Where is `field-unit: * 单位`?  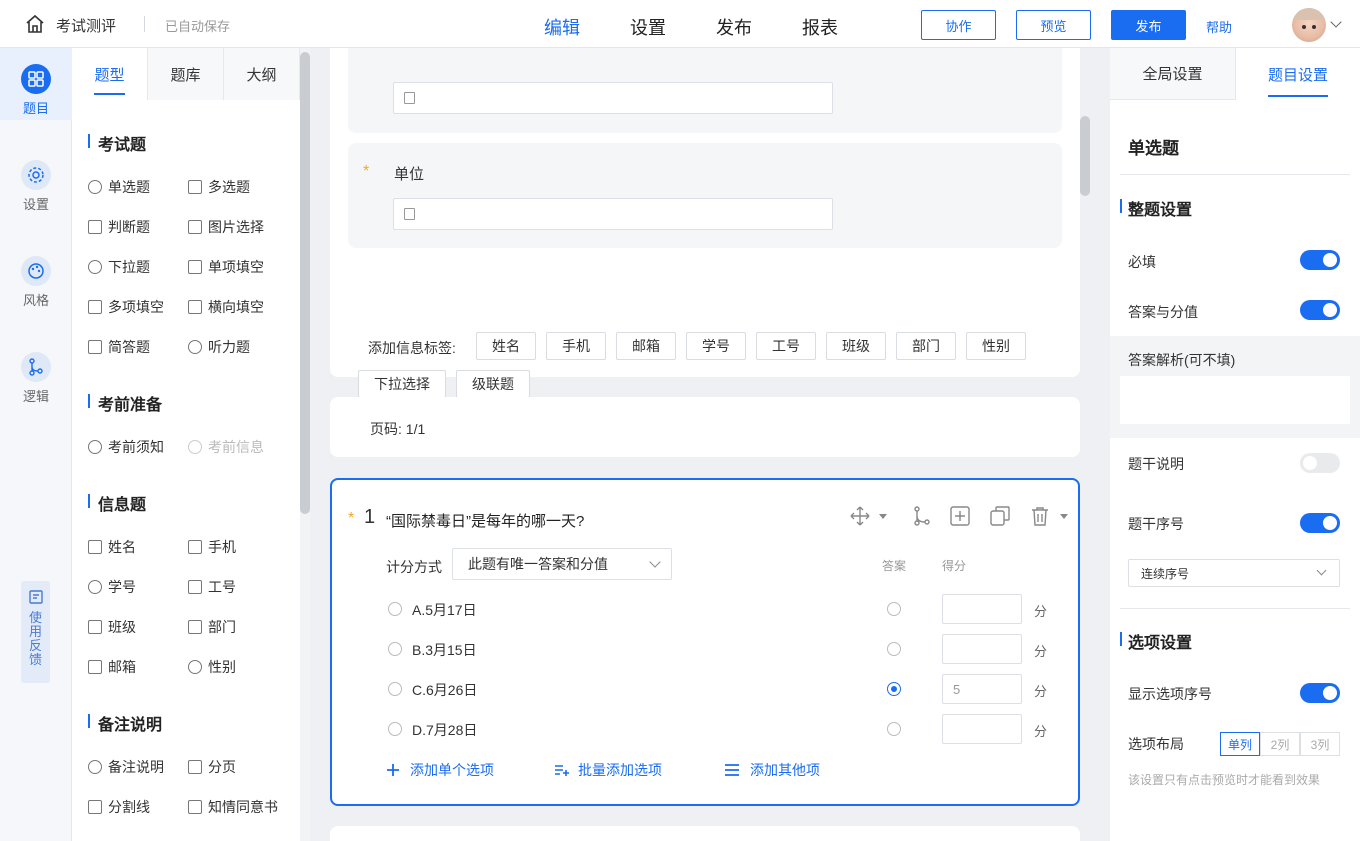 field-unit: * 单位 is located at coordinates (705, 195).